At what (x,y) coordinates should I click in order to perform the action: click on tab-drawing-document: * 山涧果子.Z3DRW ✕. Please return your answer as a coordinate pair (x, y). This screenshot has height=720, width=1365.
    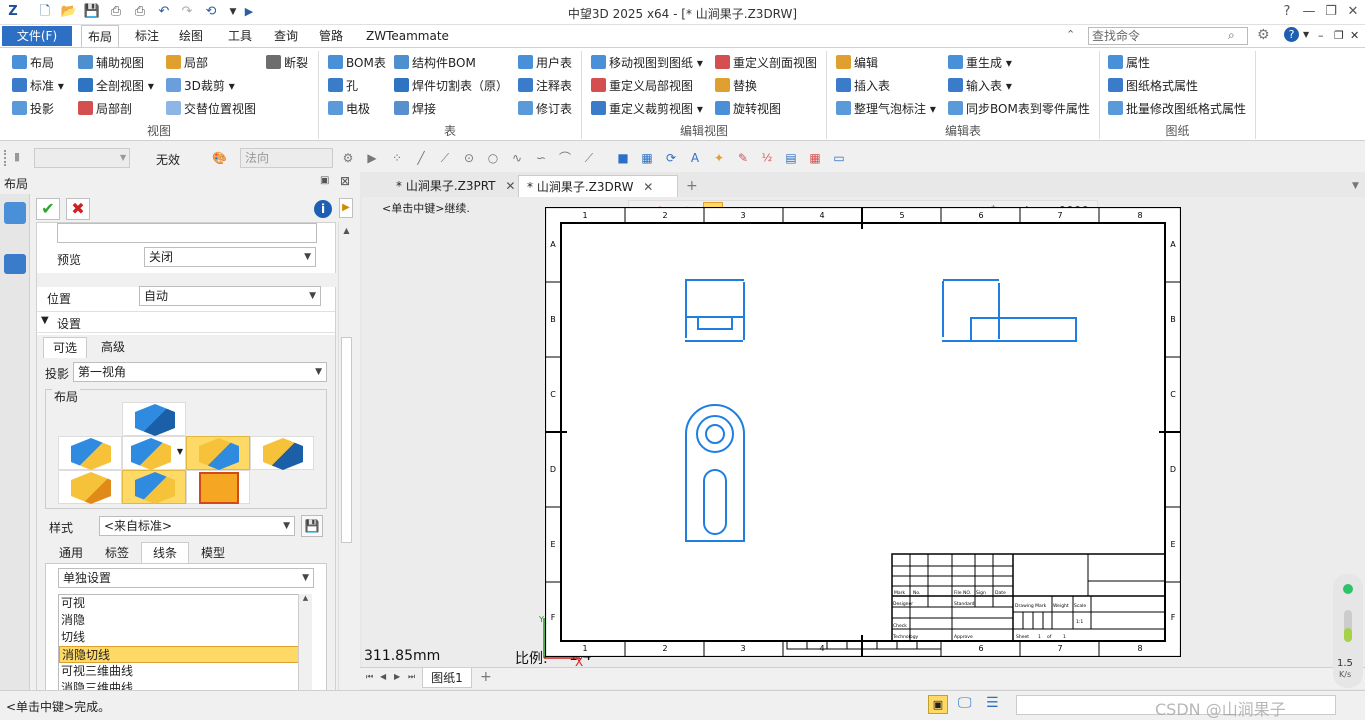
    Looking at the image, I should click on (598, 186).